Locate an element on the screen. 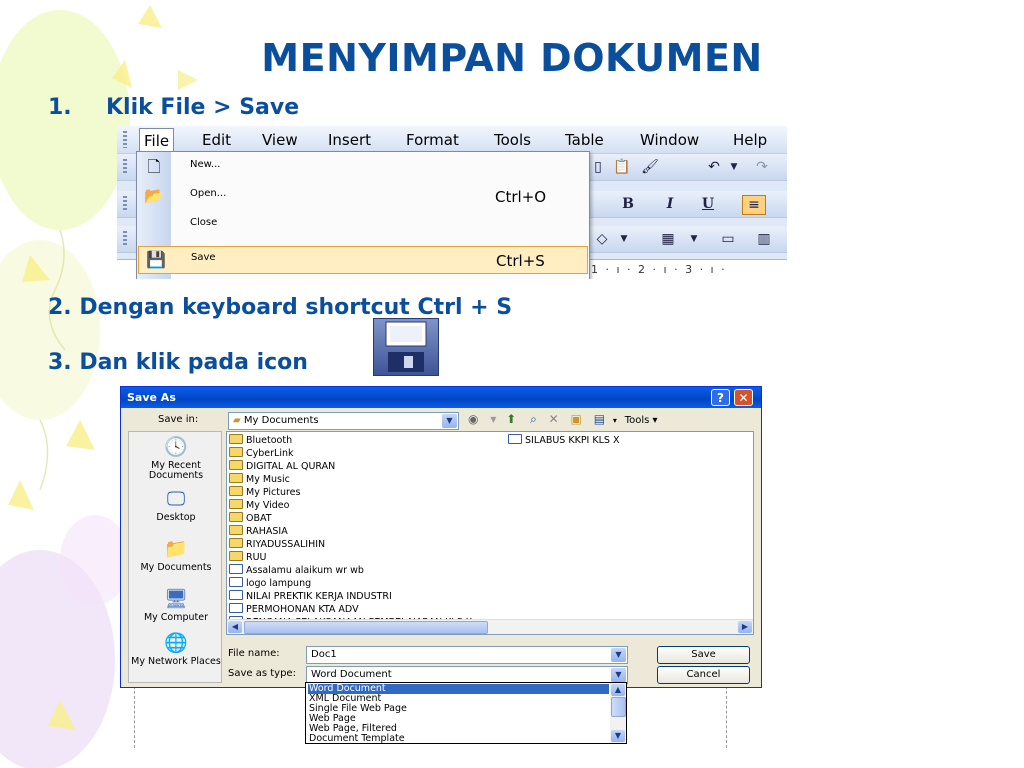 The height and width of the screenshot is (768, 1024). columns-icon: ▥ is located at coordinates (764, 239).